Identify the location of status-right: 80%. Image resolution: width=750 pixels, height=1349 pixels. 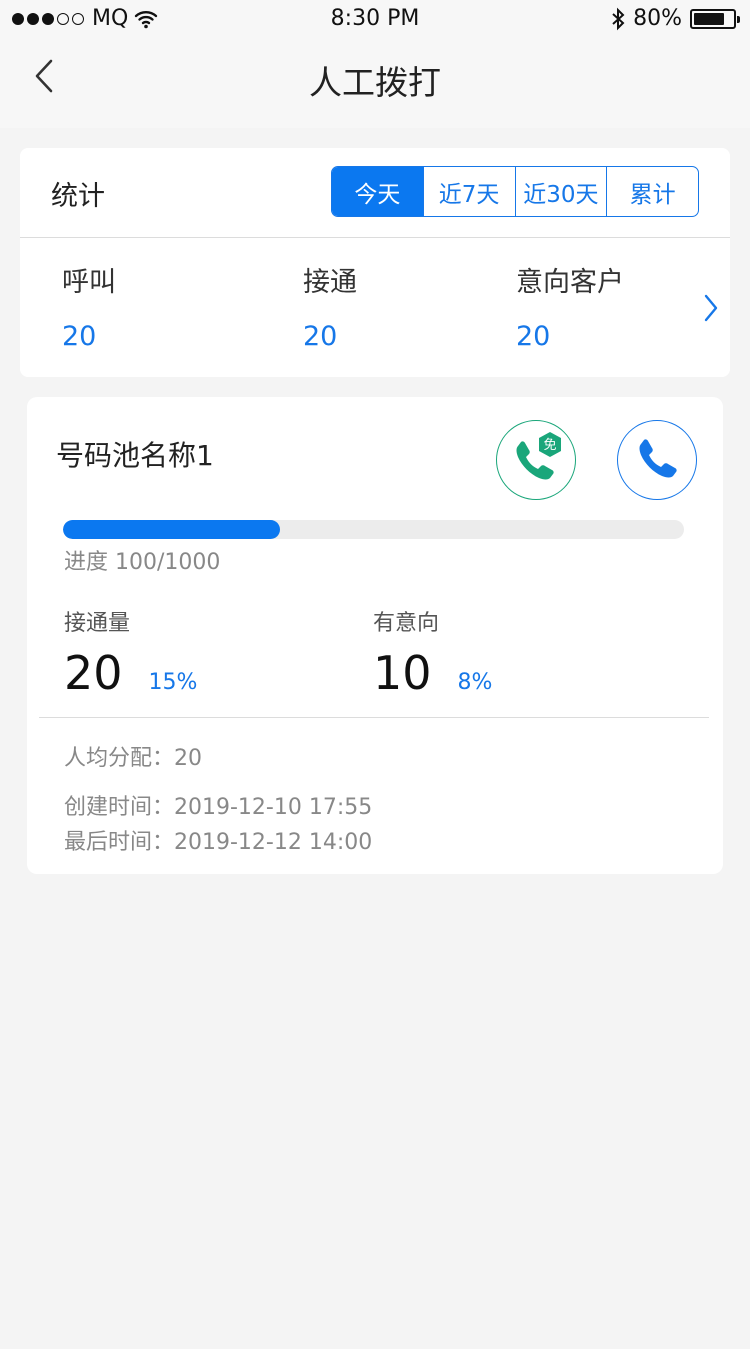
(675, 18).